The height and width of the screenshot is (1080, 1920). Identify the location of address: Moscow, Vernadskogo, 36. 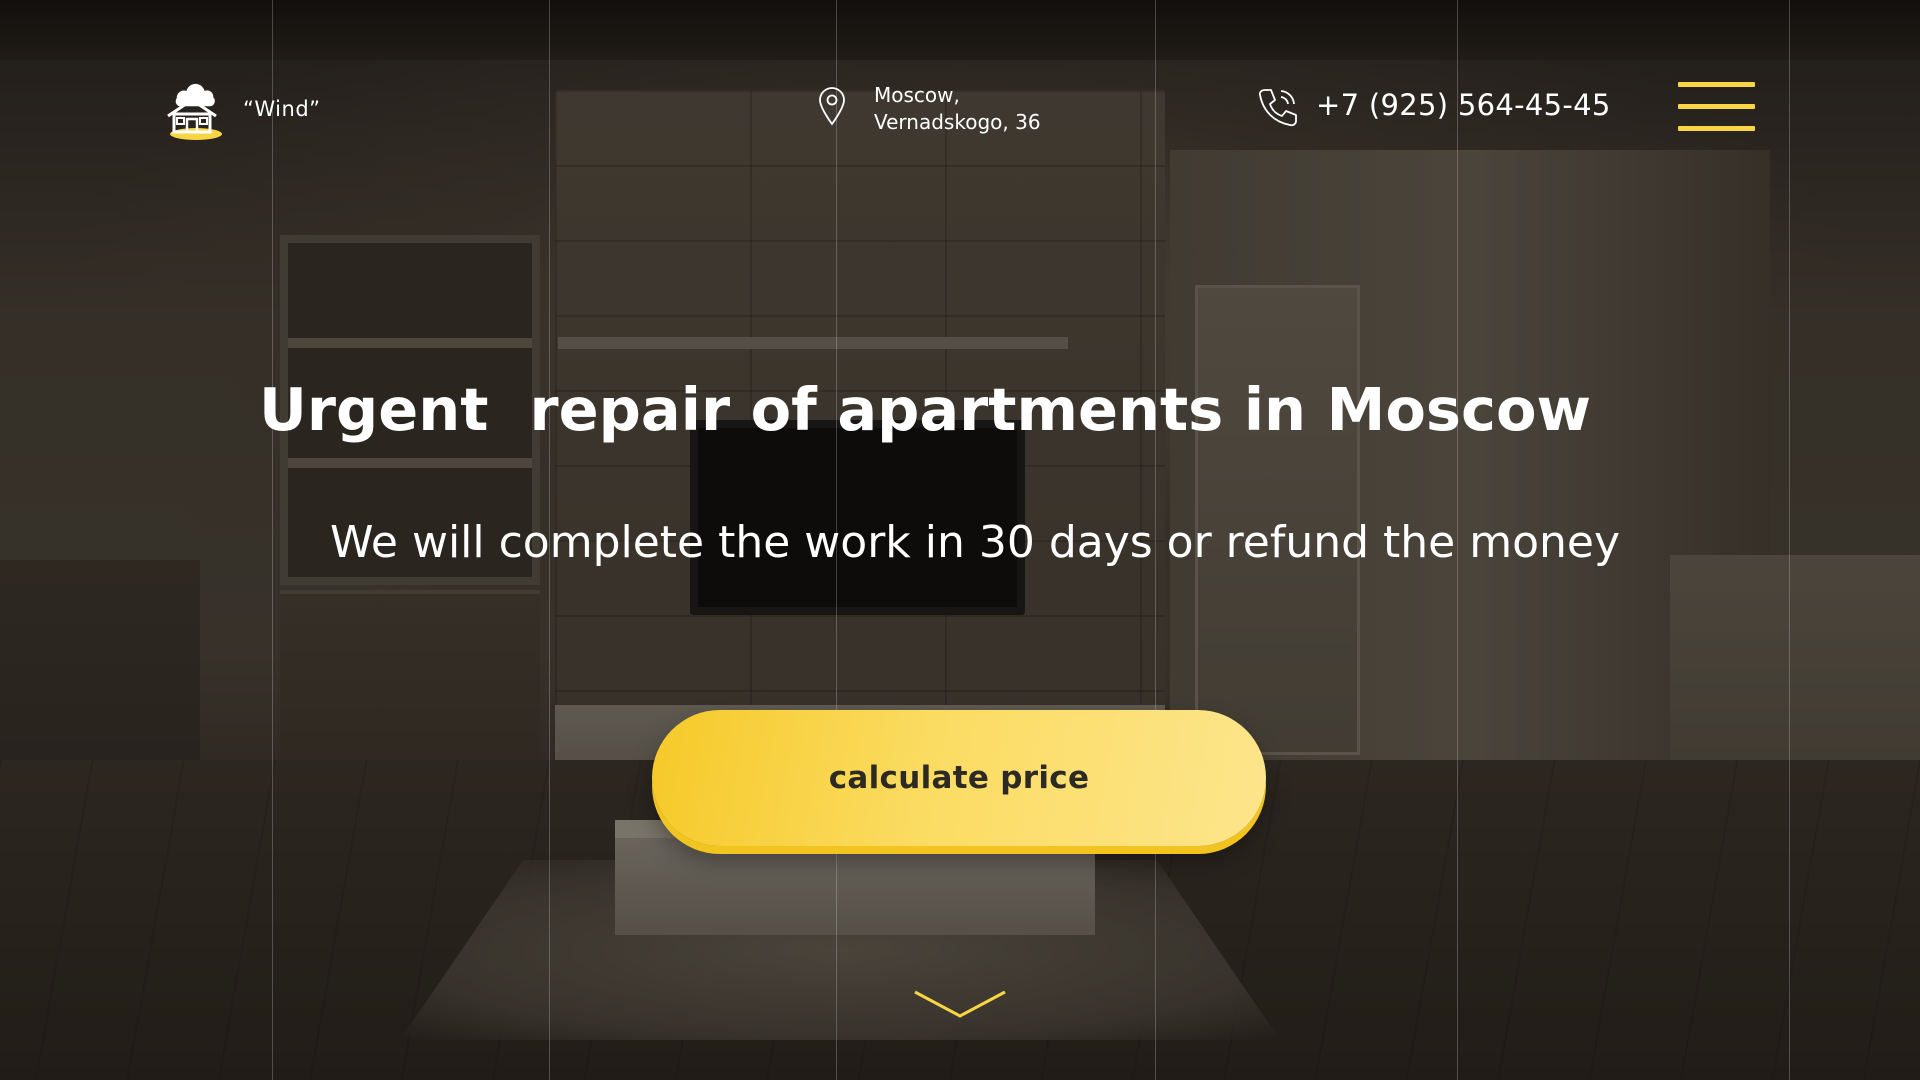
(957, 109).